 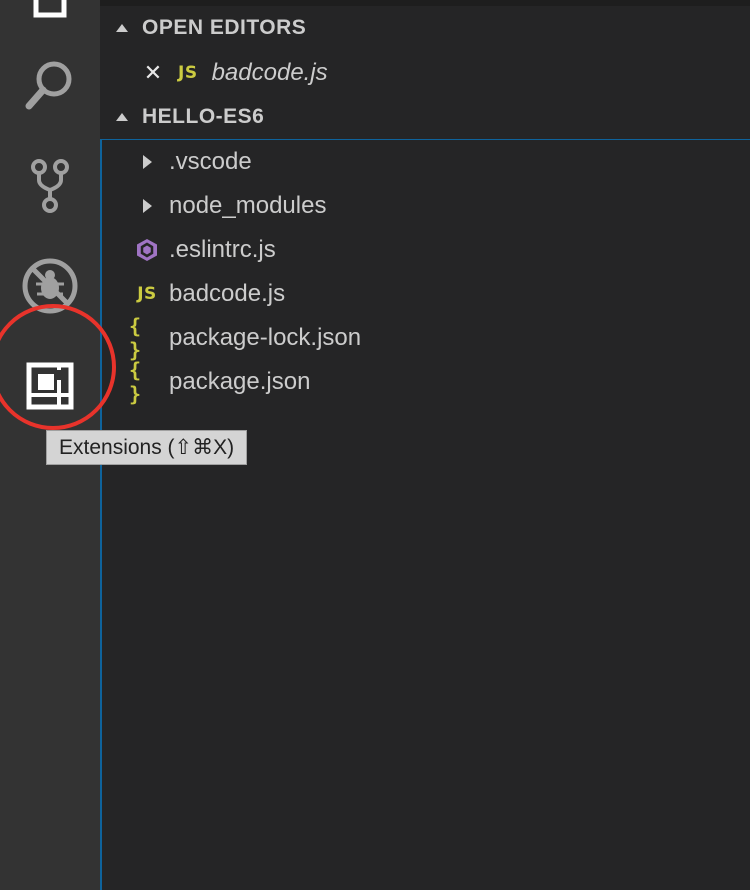 I want to click on extensions-button, so click(x=50, y=386).